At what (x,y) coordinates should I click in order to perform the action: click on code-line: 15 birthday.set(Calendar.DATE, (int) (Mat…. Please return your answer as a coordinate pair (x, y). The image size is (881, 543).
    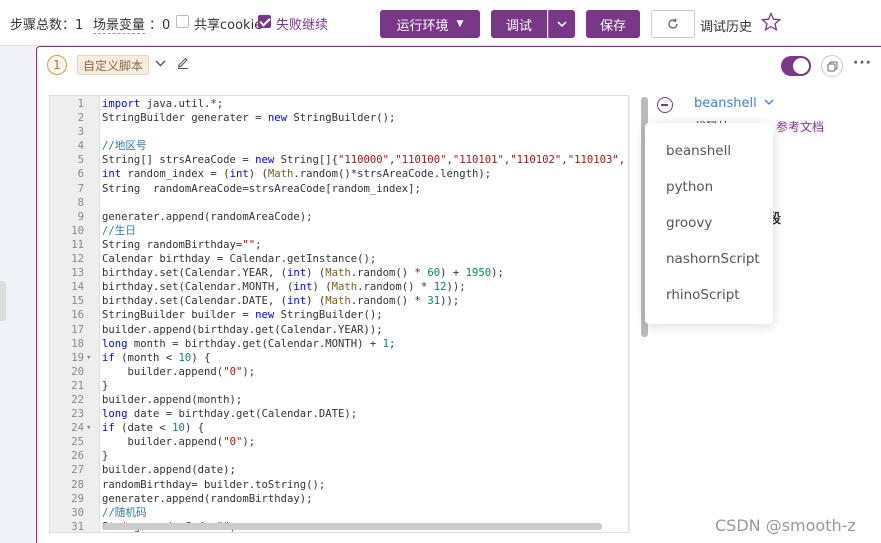
    Looking at the image, I should click on (339, 301).